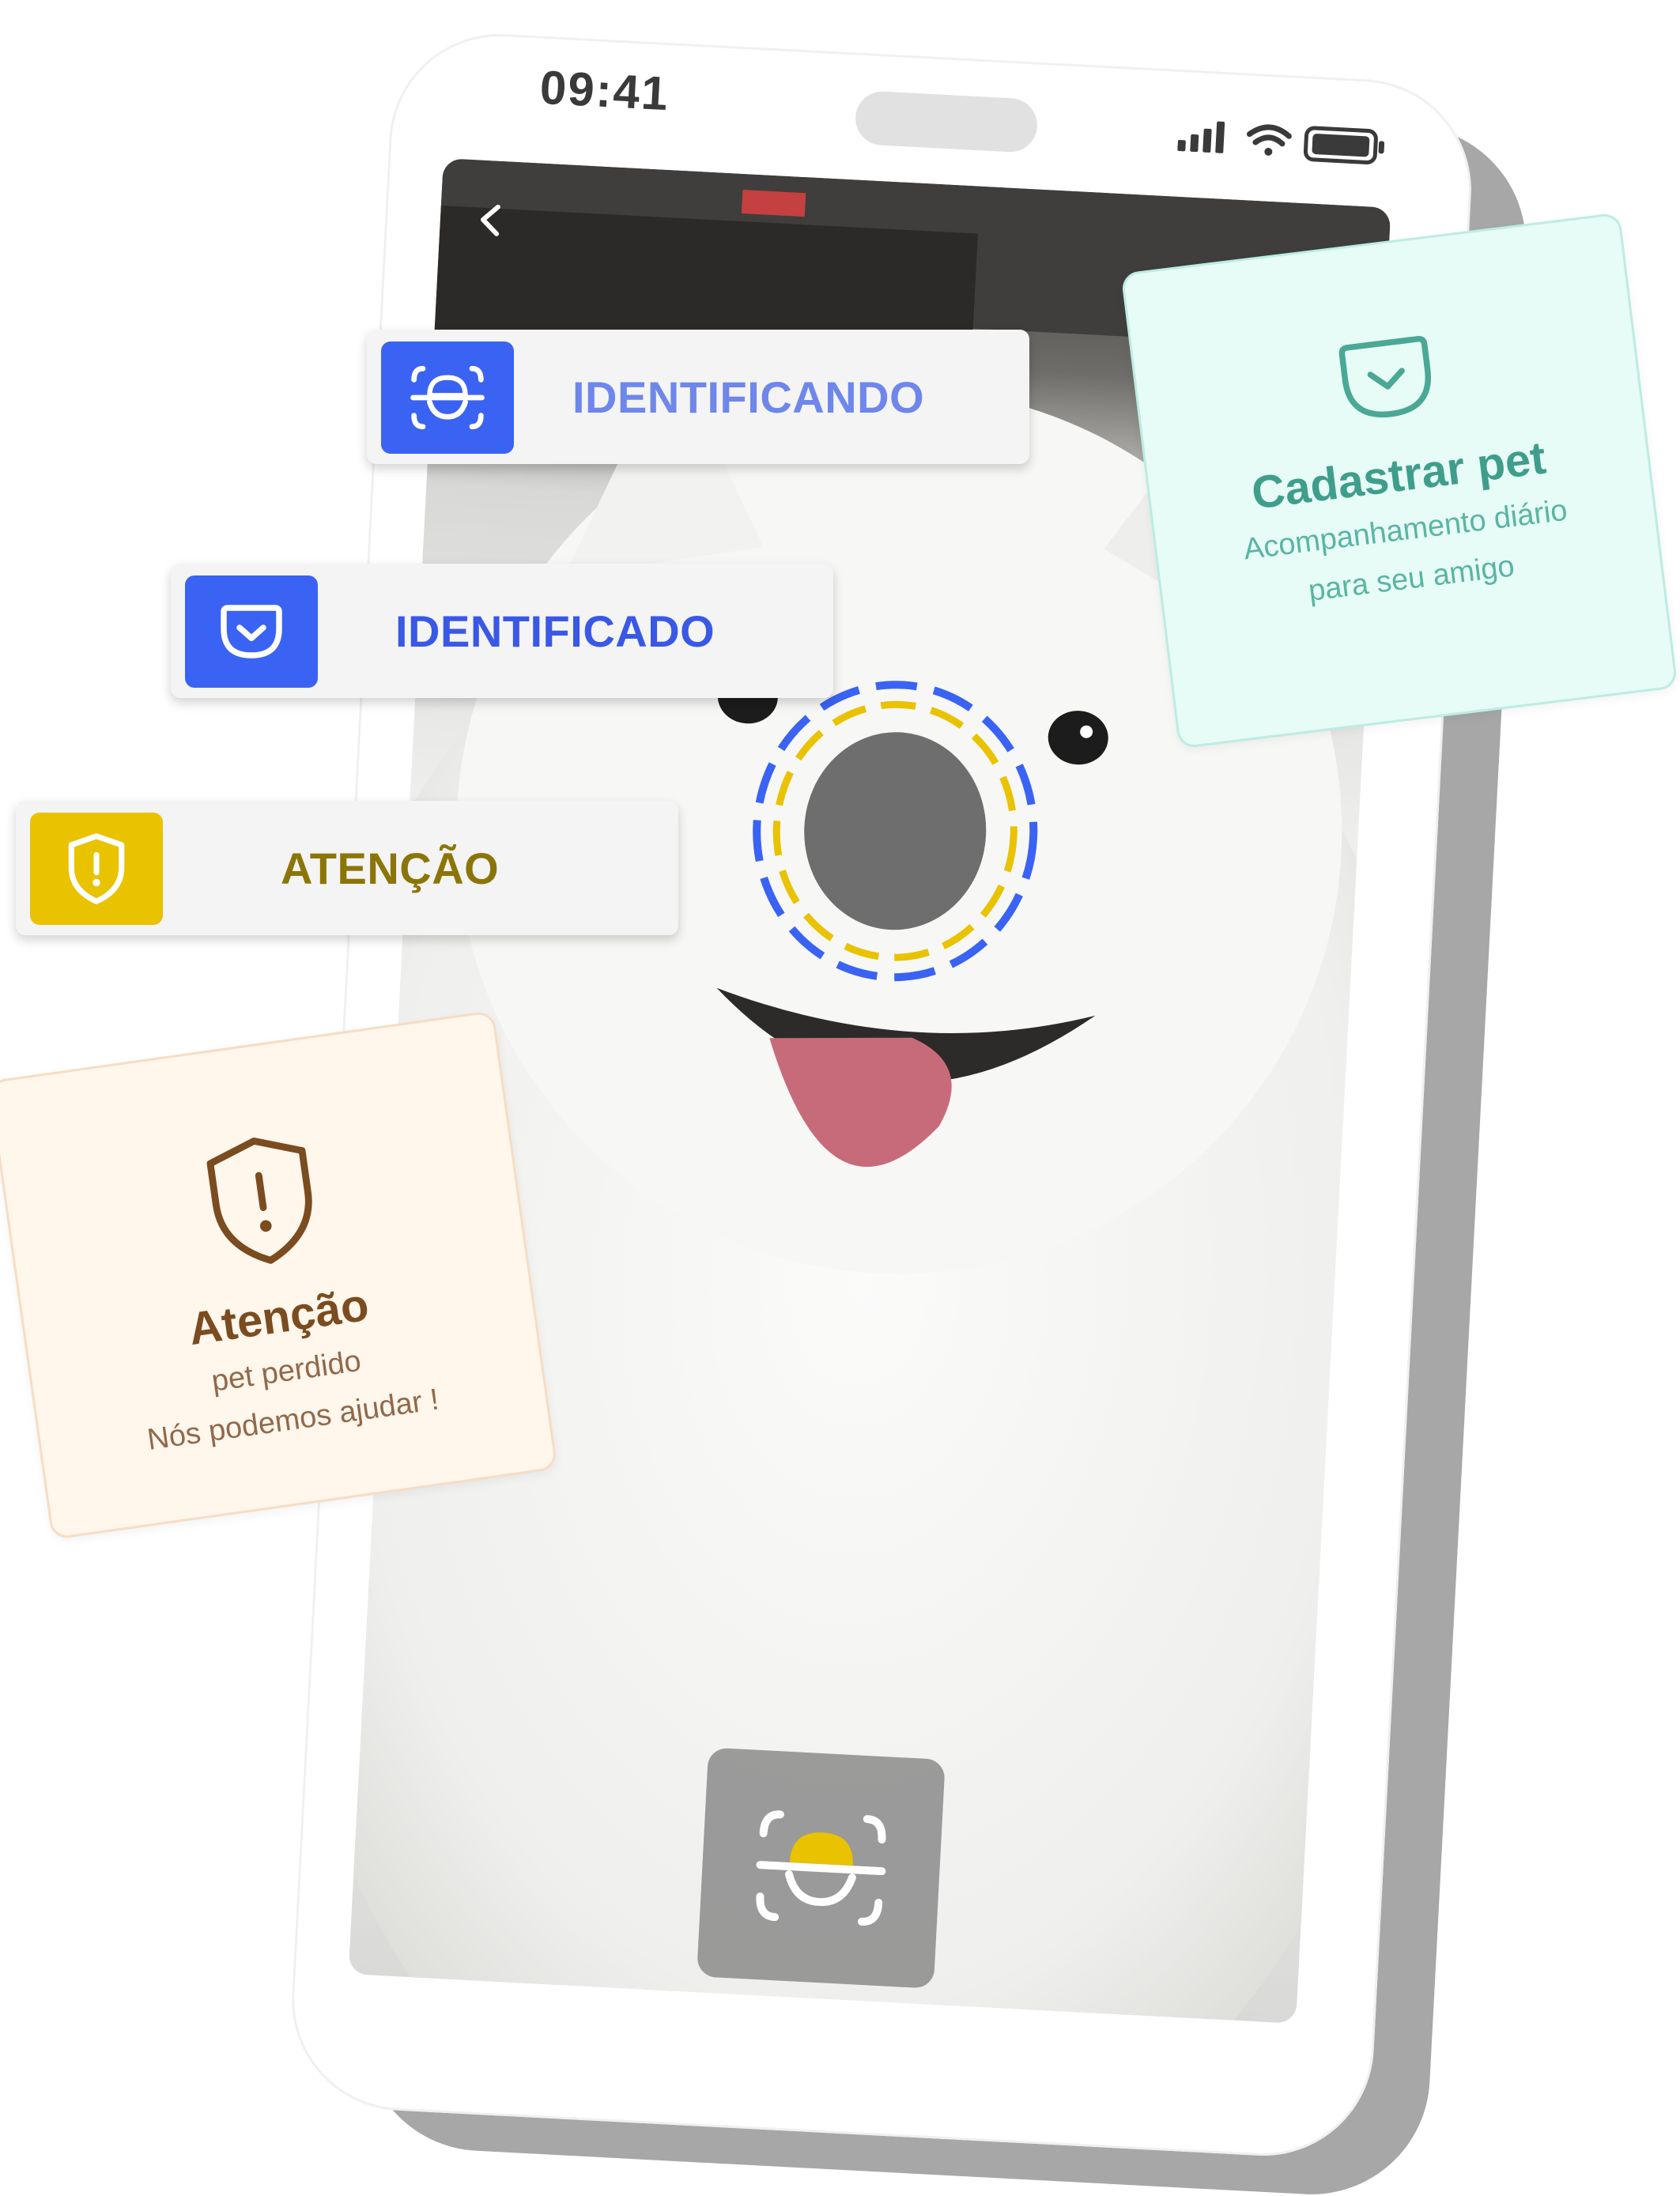  Describe the element at coordinates (946, 121) in the screenshot. I see `phone-notch` at that location.